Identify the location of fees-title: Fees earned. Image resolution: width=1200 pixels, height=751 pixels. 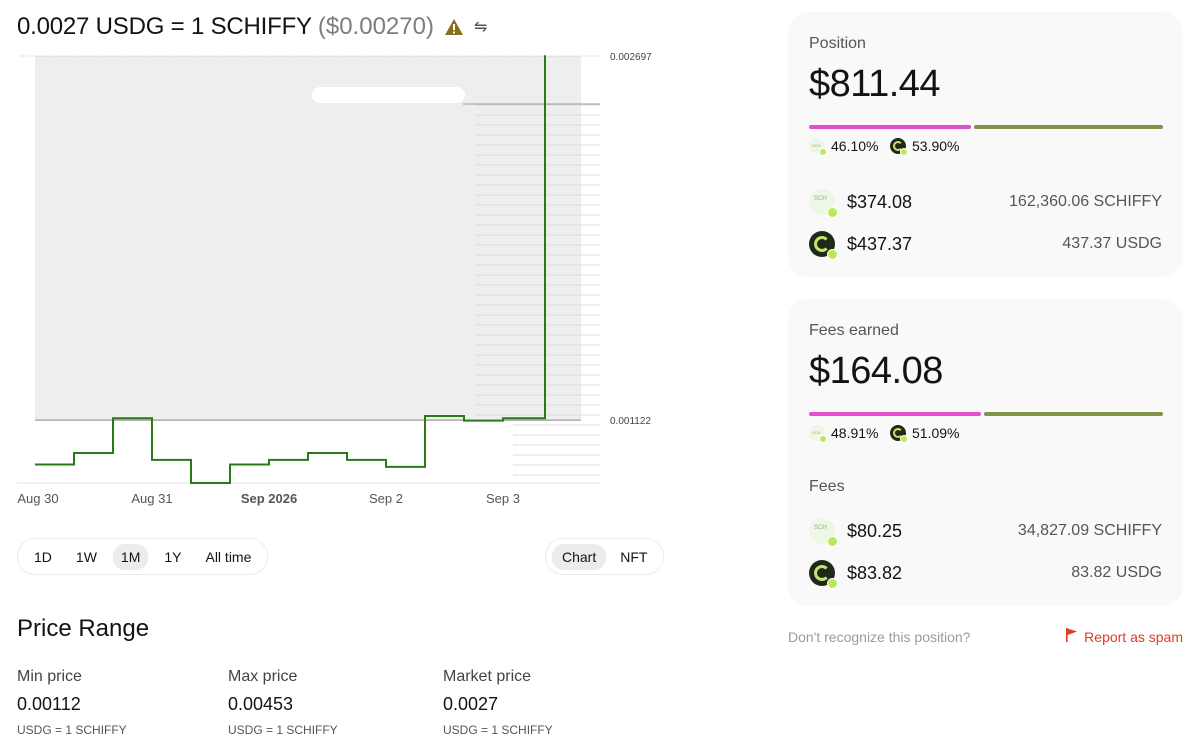
(854, 330).